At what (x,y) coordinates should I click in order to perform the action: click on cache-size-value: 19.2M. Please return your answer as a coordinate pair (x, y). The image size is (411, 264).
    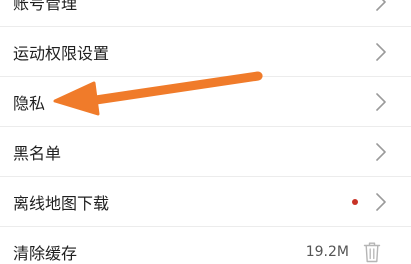
    Looking at the image, I should click on (327, 251).